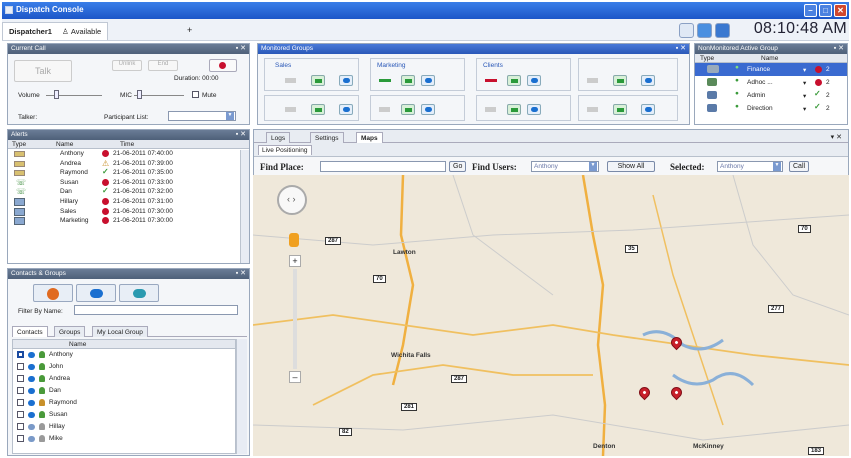 This screenshot has width=851, height=458. I want to click on nonmonitored-row: ● Adhoc ... ▾ 2, so click(771, 82).